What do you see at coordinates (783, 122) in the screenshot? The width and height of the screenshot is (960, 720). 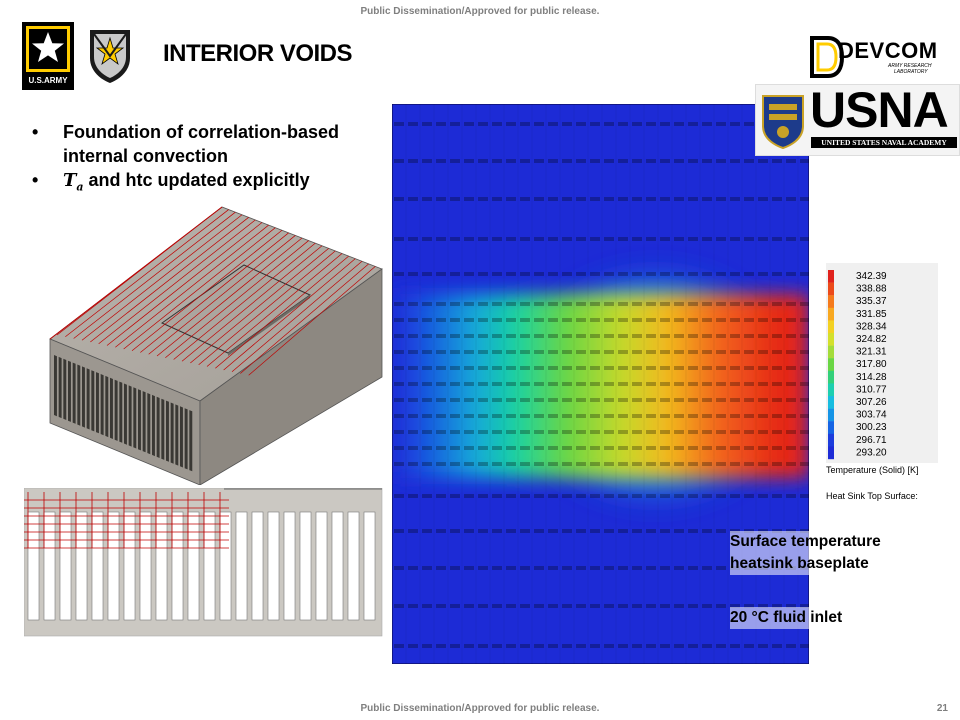 I see `usna-crest-icon` at bounding box center [783, 122].